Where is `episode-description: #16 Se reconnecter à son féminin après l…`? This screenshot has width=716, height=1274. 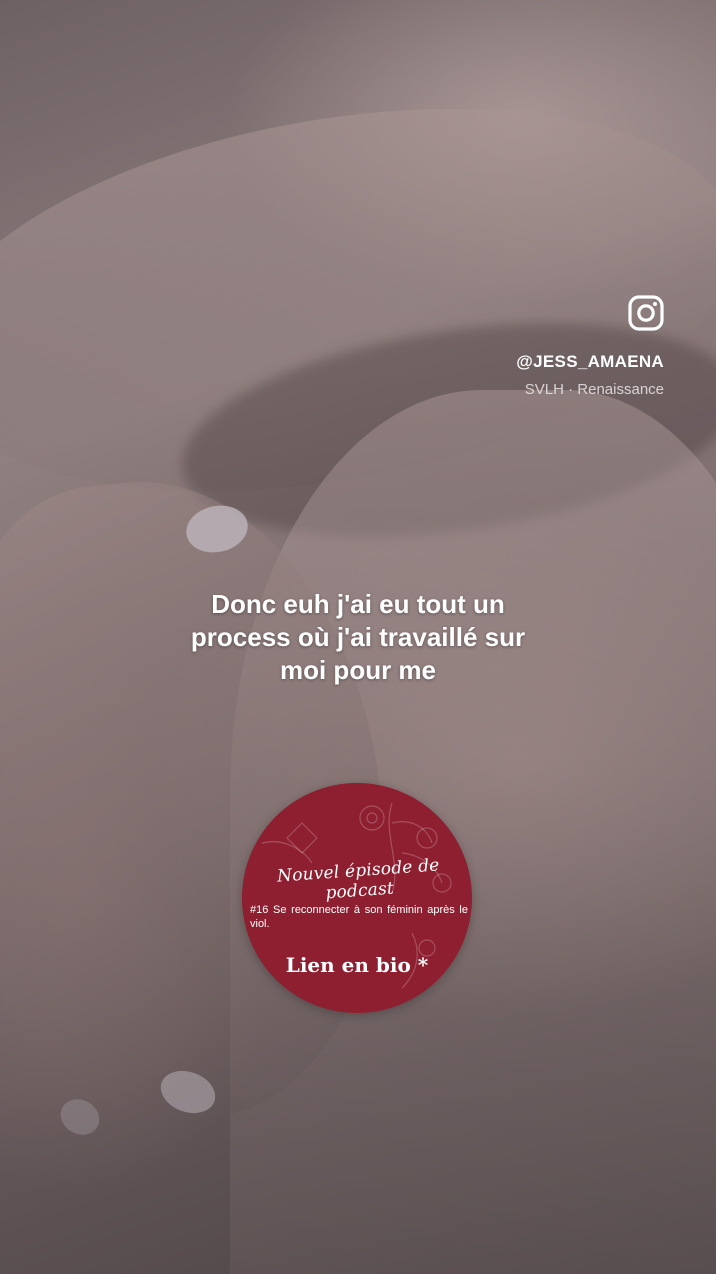 episode-description: #16 Se reconnecter à son féminin après l… is located at coordinates (359, 917).